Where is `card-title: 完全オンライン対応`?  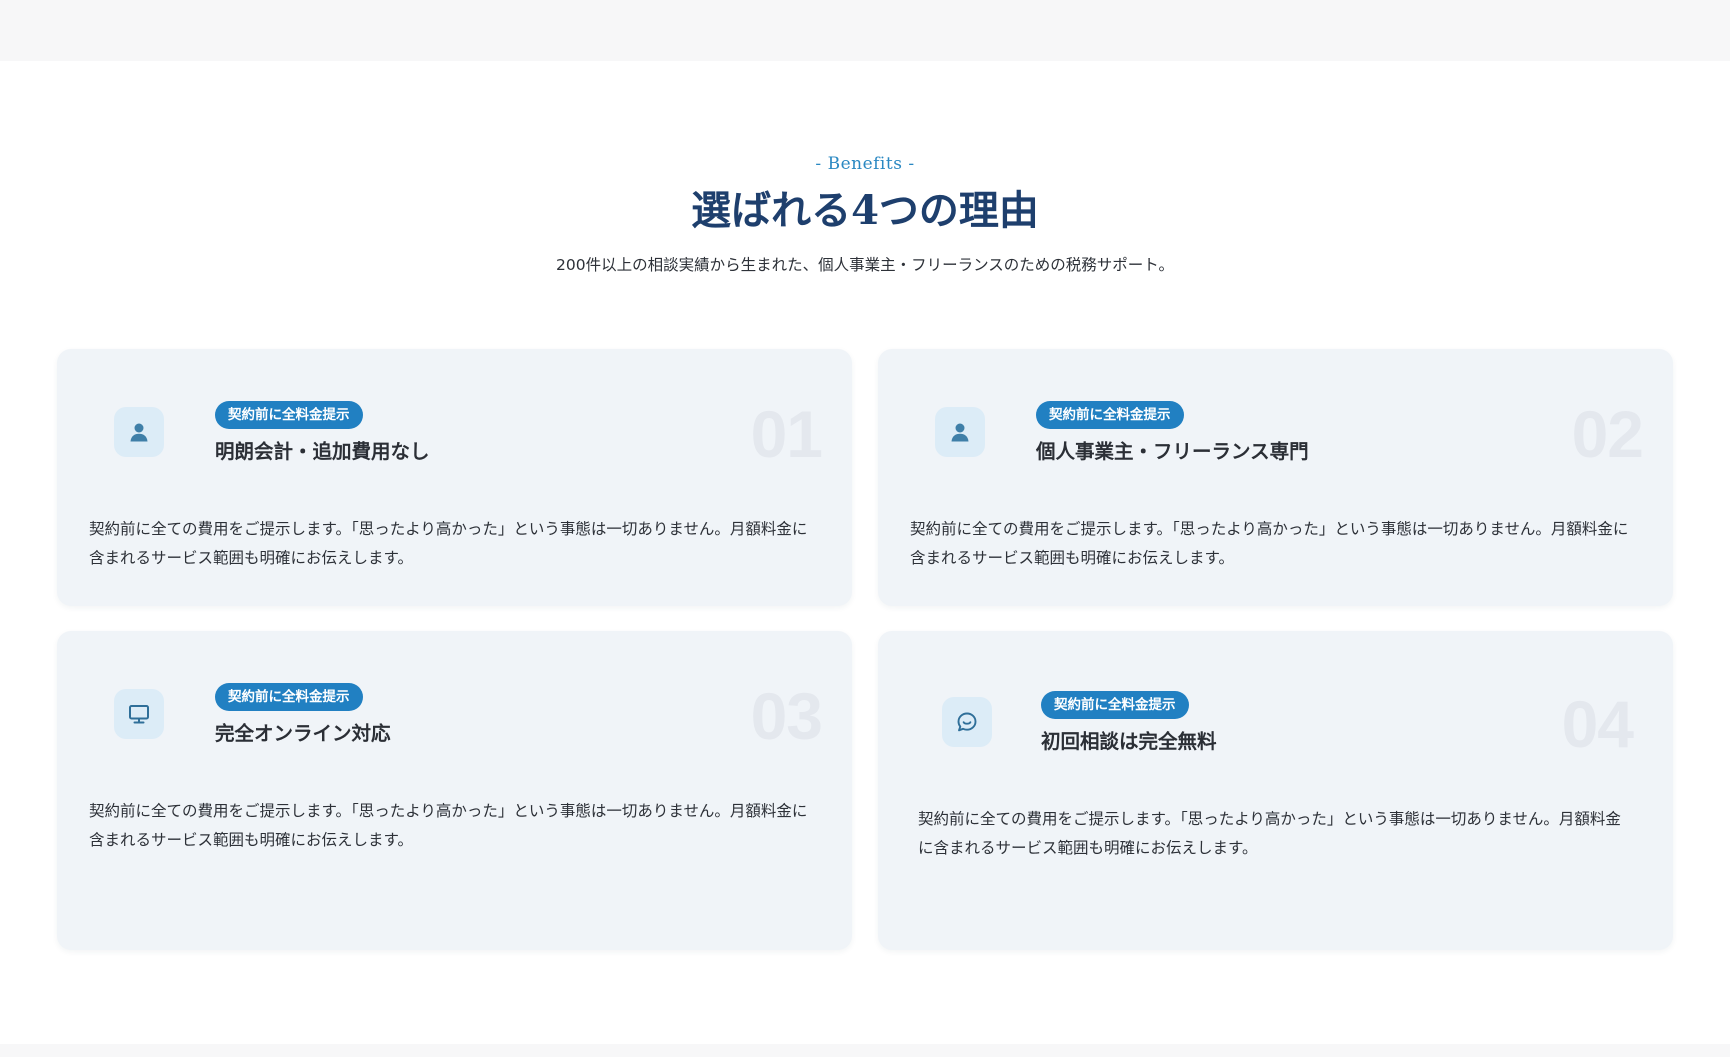
card-title: 完全オンライン対応 is located at coordinates (303, 733).